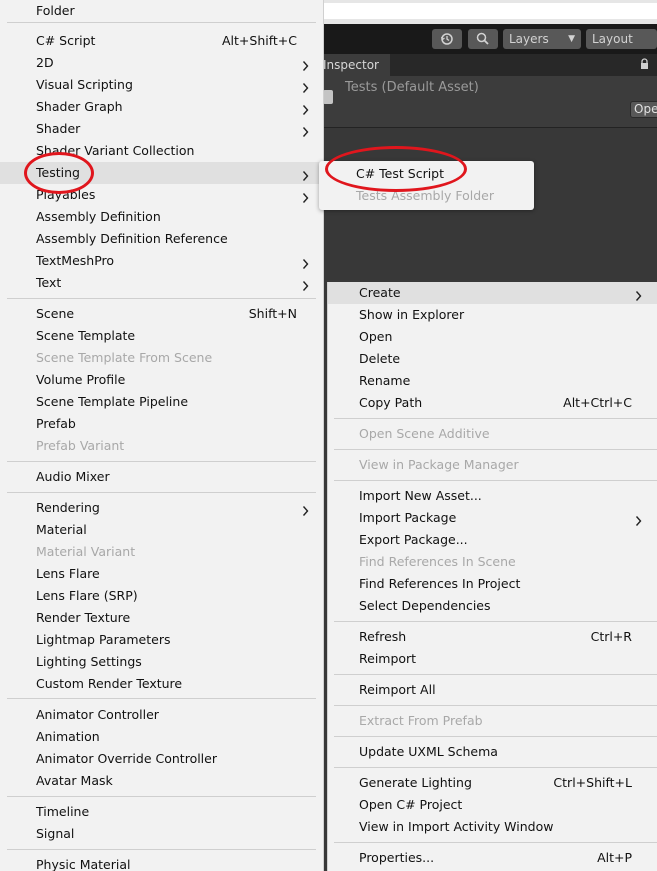  Describe the element at coordinates (426, 174) in the screenshot. I see `testing-submenu-item-csharp-test-script: C# Test Script` at that location.